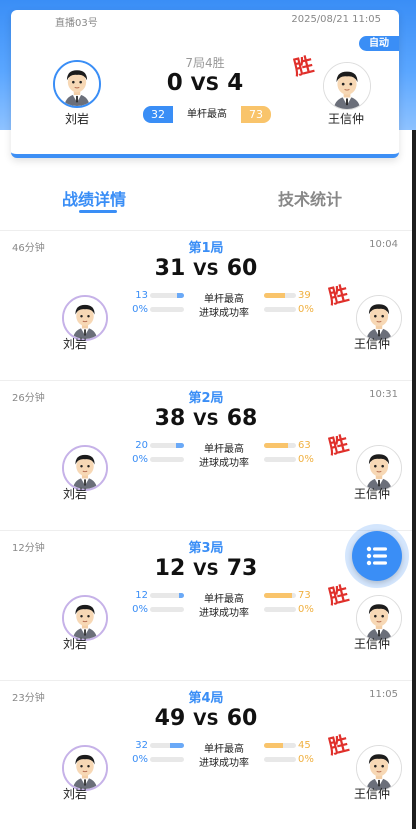  I want to click on active-tab-indicator, so click(98, 211).